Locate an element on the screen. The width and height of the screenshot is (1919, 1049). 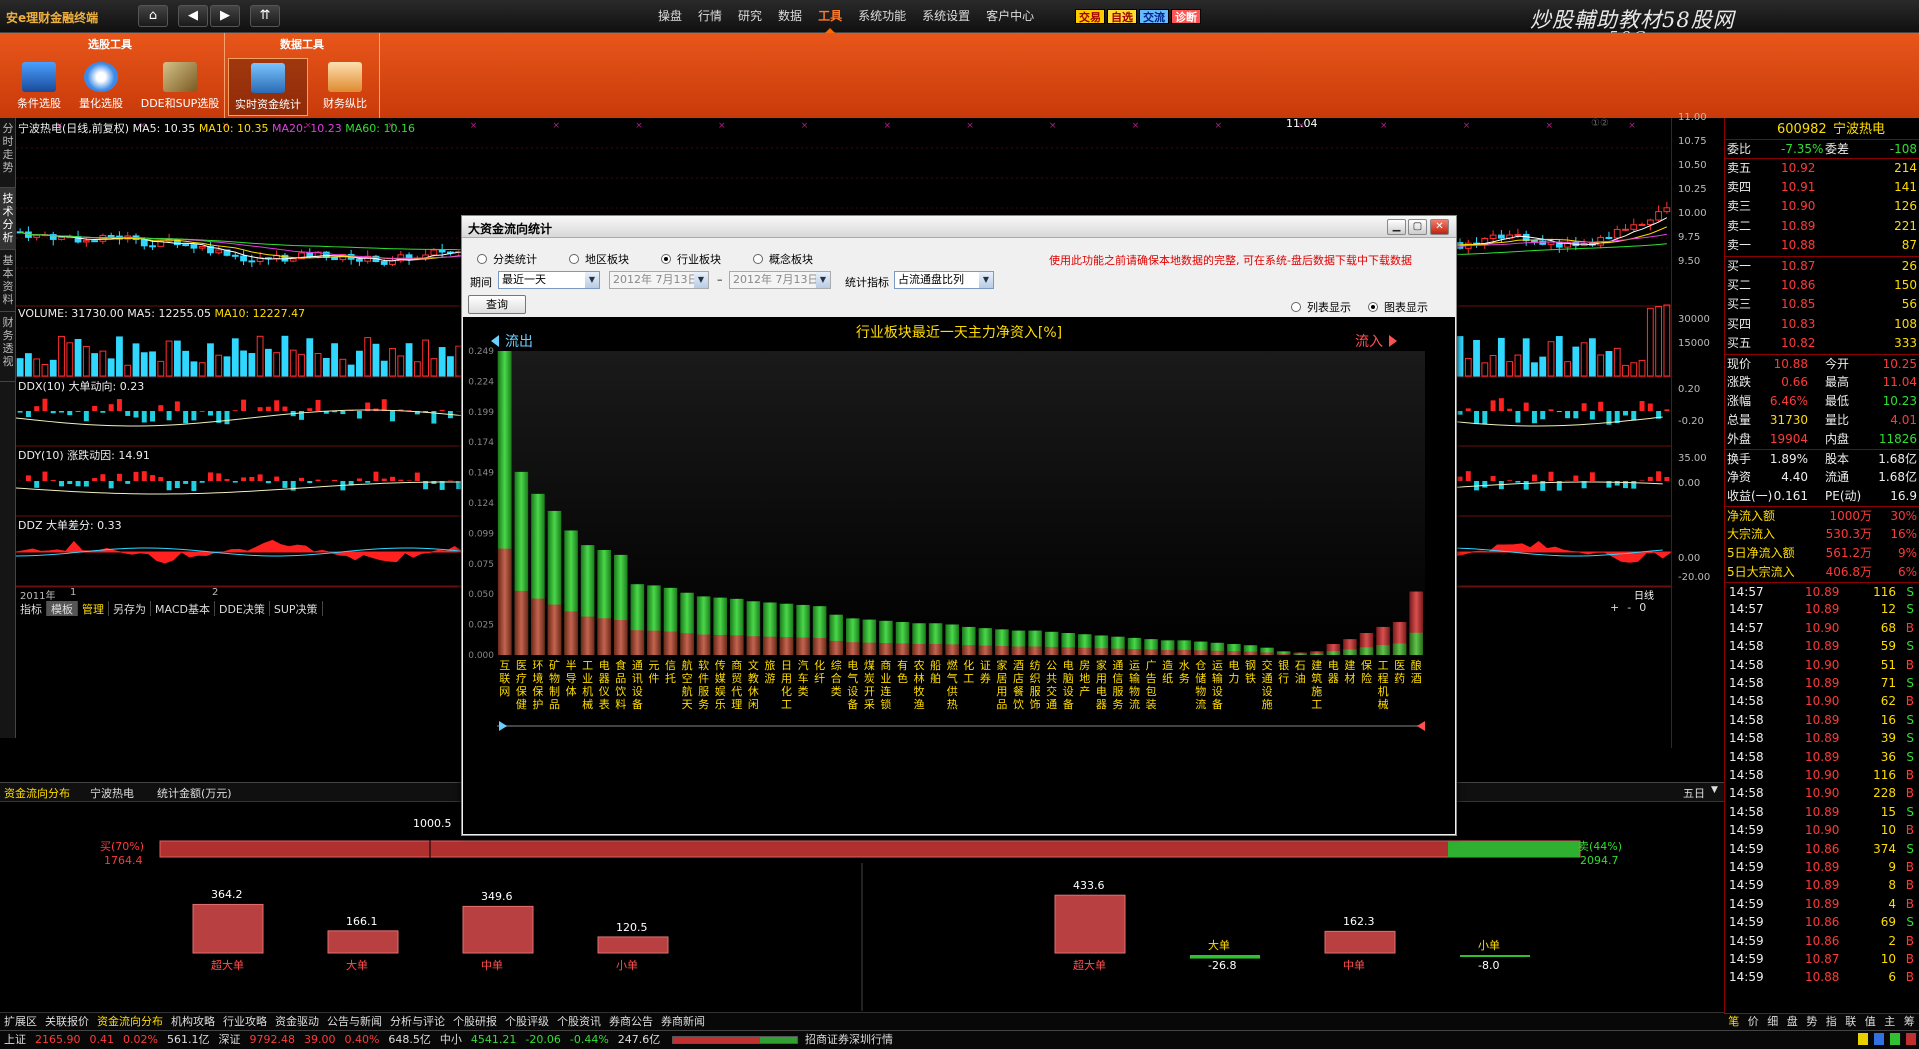
category-label: 家 is located at coordinates (1101, 665).